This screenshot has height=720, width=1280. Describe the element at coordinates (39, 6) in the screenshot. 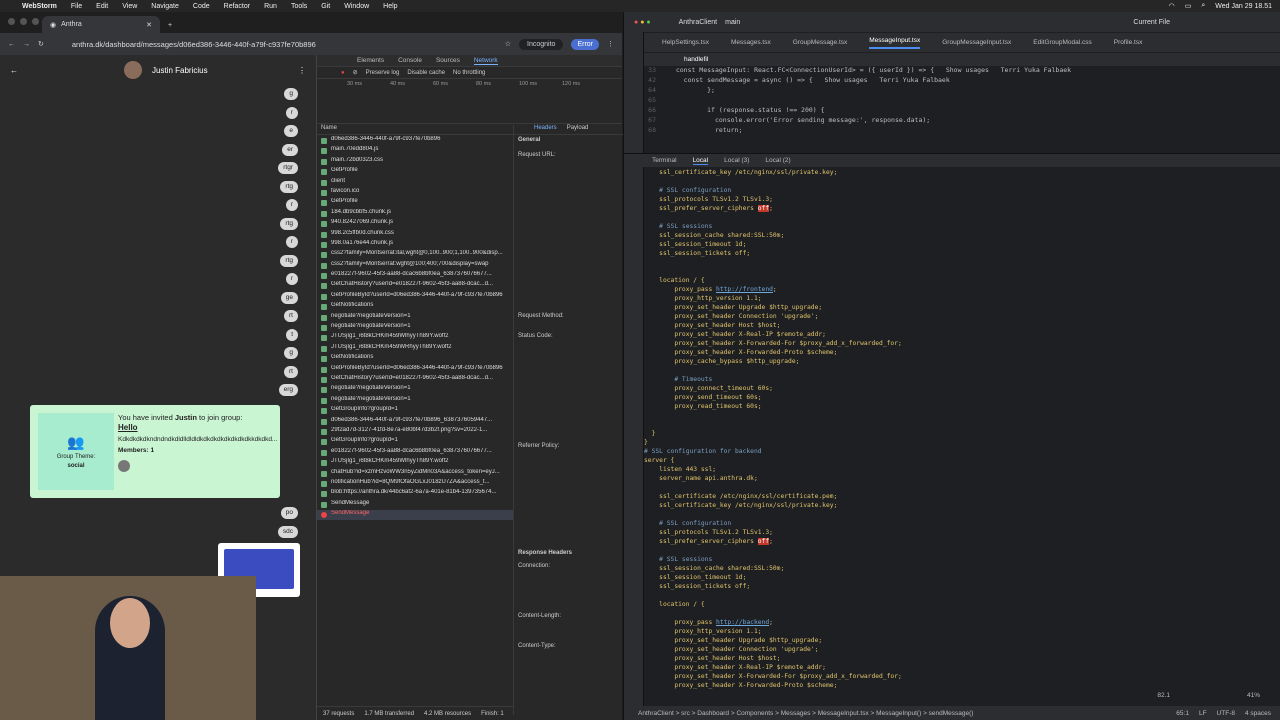

I see `app-name: WebStorm` at that location.